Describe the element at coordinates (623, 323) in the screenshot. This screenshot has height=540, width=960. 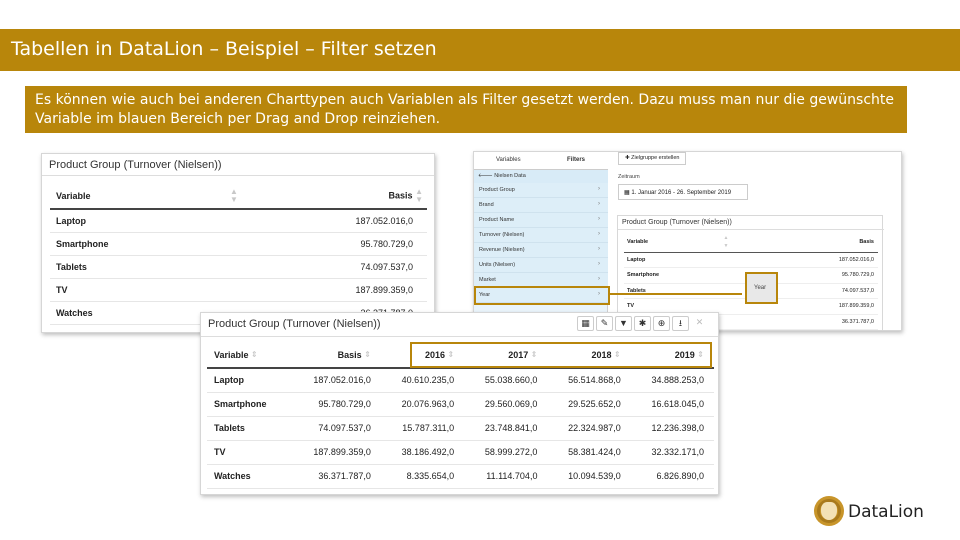
I see `filter-icon: ▼` at that location.